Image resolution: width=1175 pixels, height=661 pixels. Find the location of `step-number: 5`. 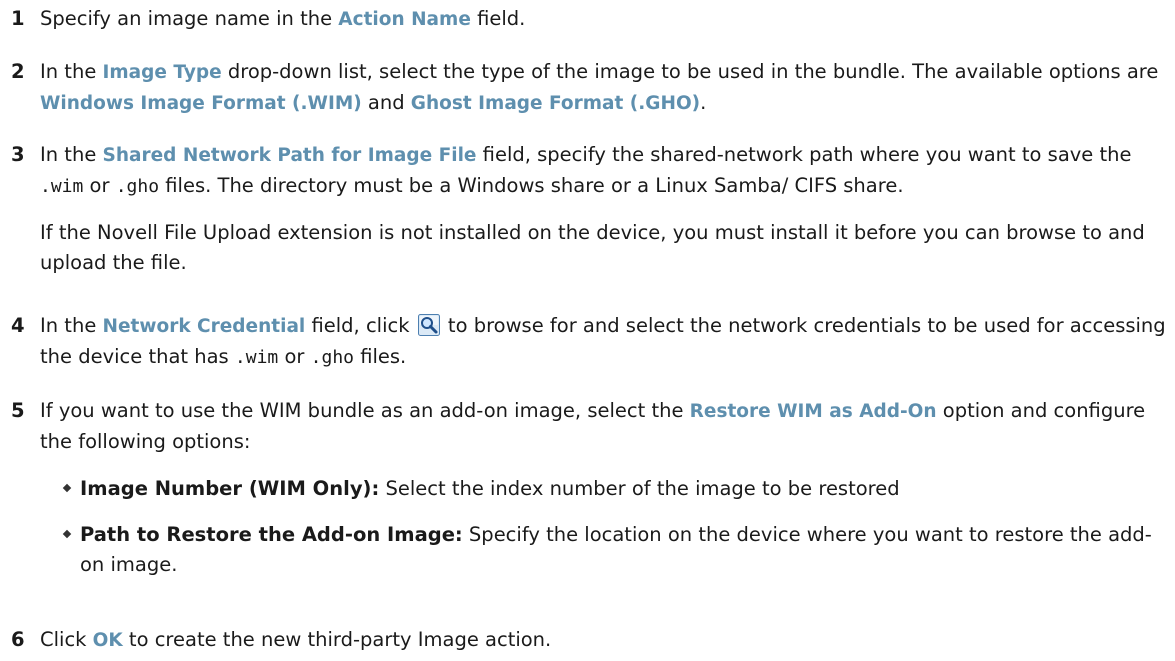

step-number: 5 is located at coordinates (18, 410).